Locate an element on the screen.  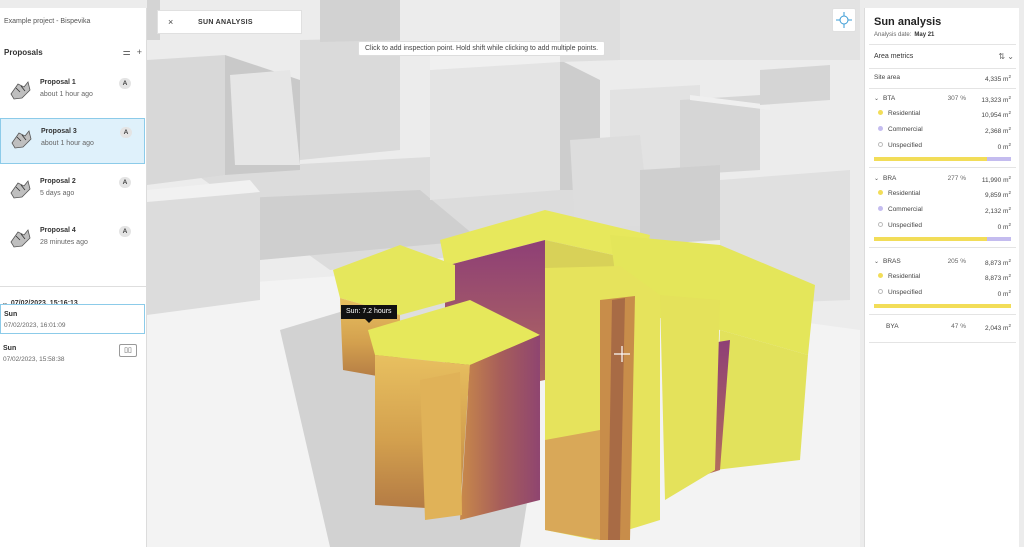
area-metrics-header: Area metrics ⇅ ⌄ is located at coordinates (944, 56).